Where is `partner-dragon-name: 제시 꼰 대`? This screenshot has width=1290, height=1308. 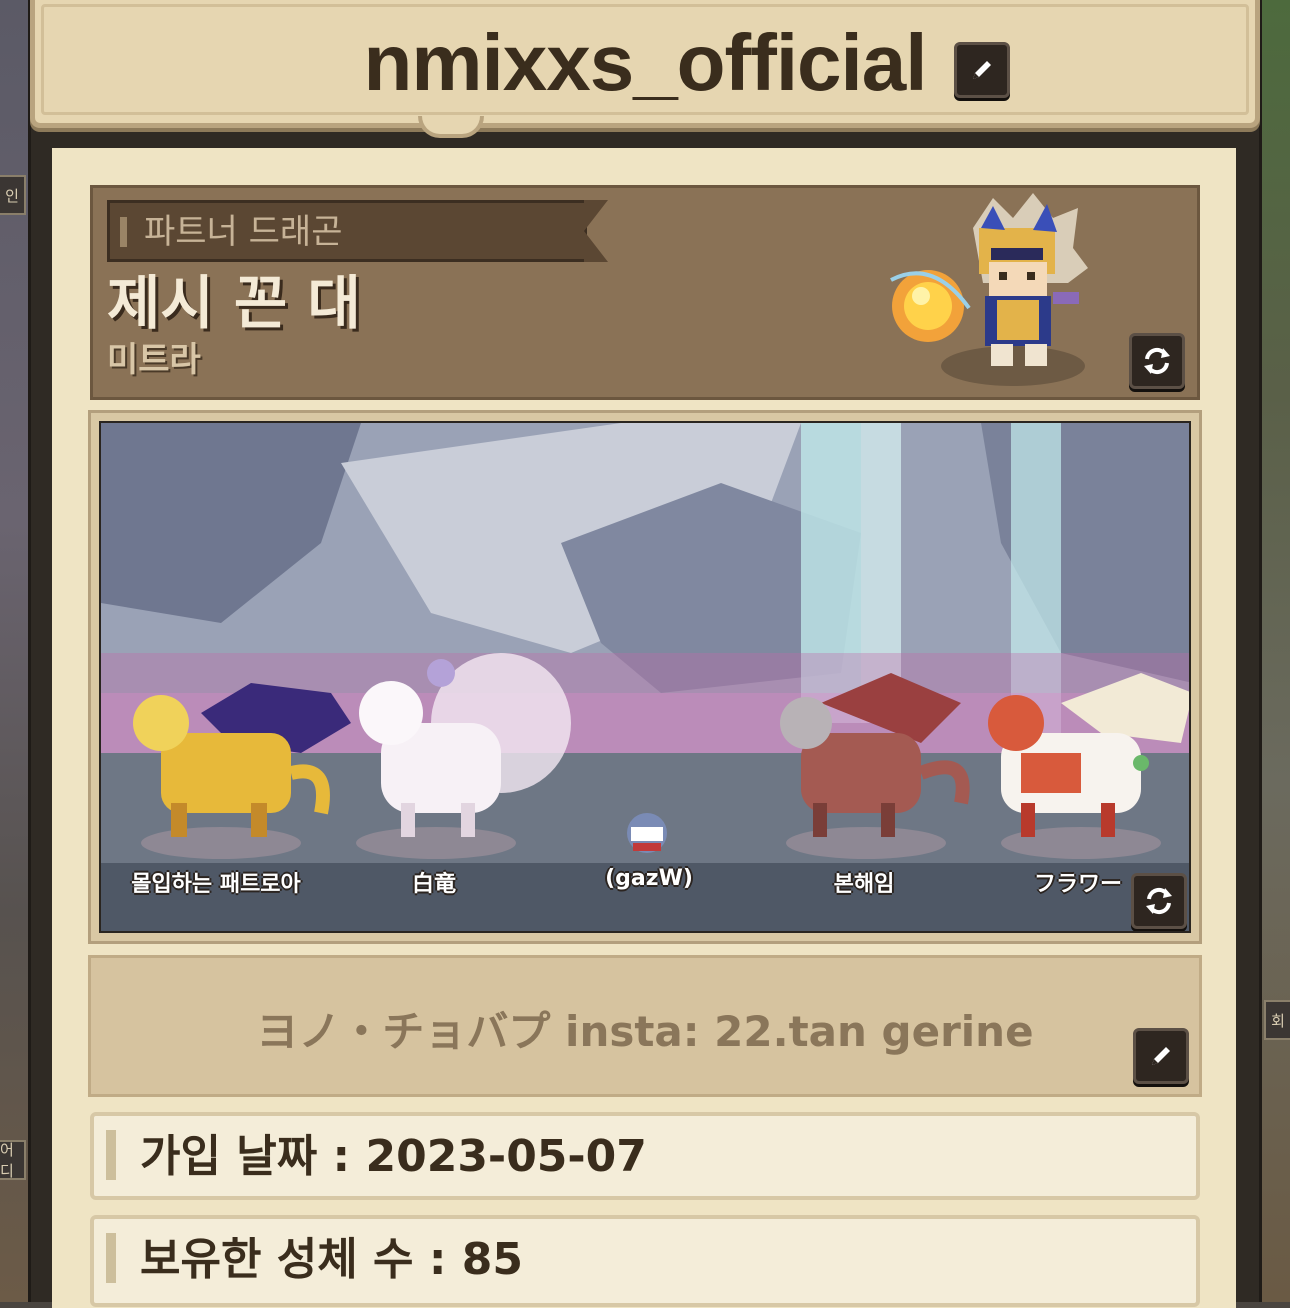
partner-dragon-name: 제시 꼰 대 is located at coordinates (234, 303).